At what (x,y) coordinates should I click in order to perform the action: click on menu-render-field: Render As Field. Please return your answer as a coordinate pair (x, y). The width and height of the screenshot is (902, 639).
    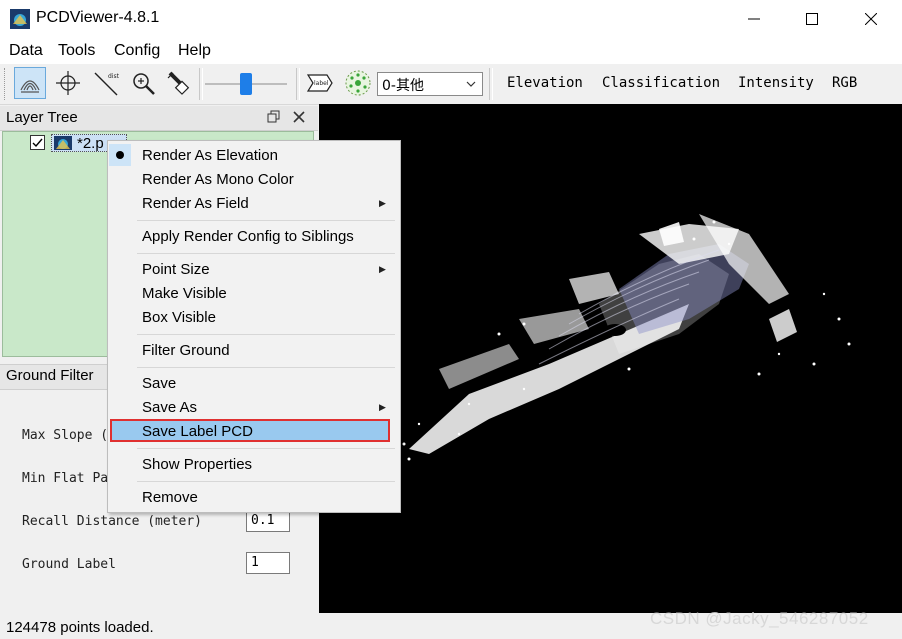
    Looking at the image, I should click on (195, 203).